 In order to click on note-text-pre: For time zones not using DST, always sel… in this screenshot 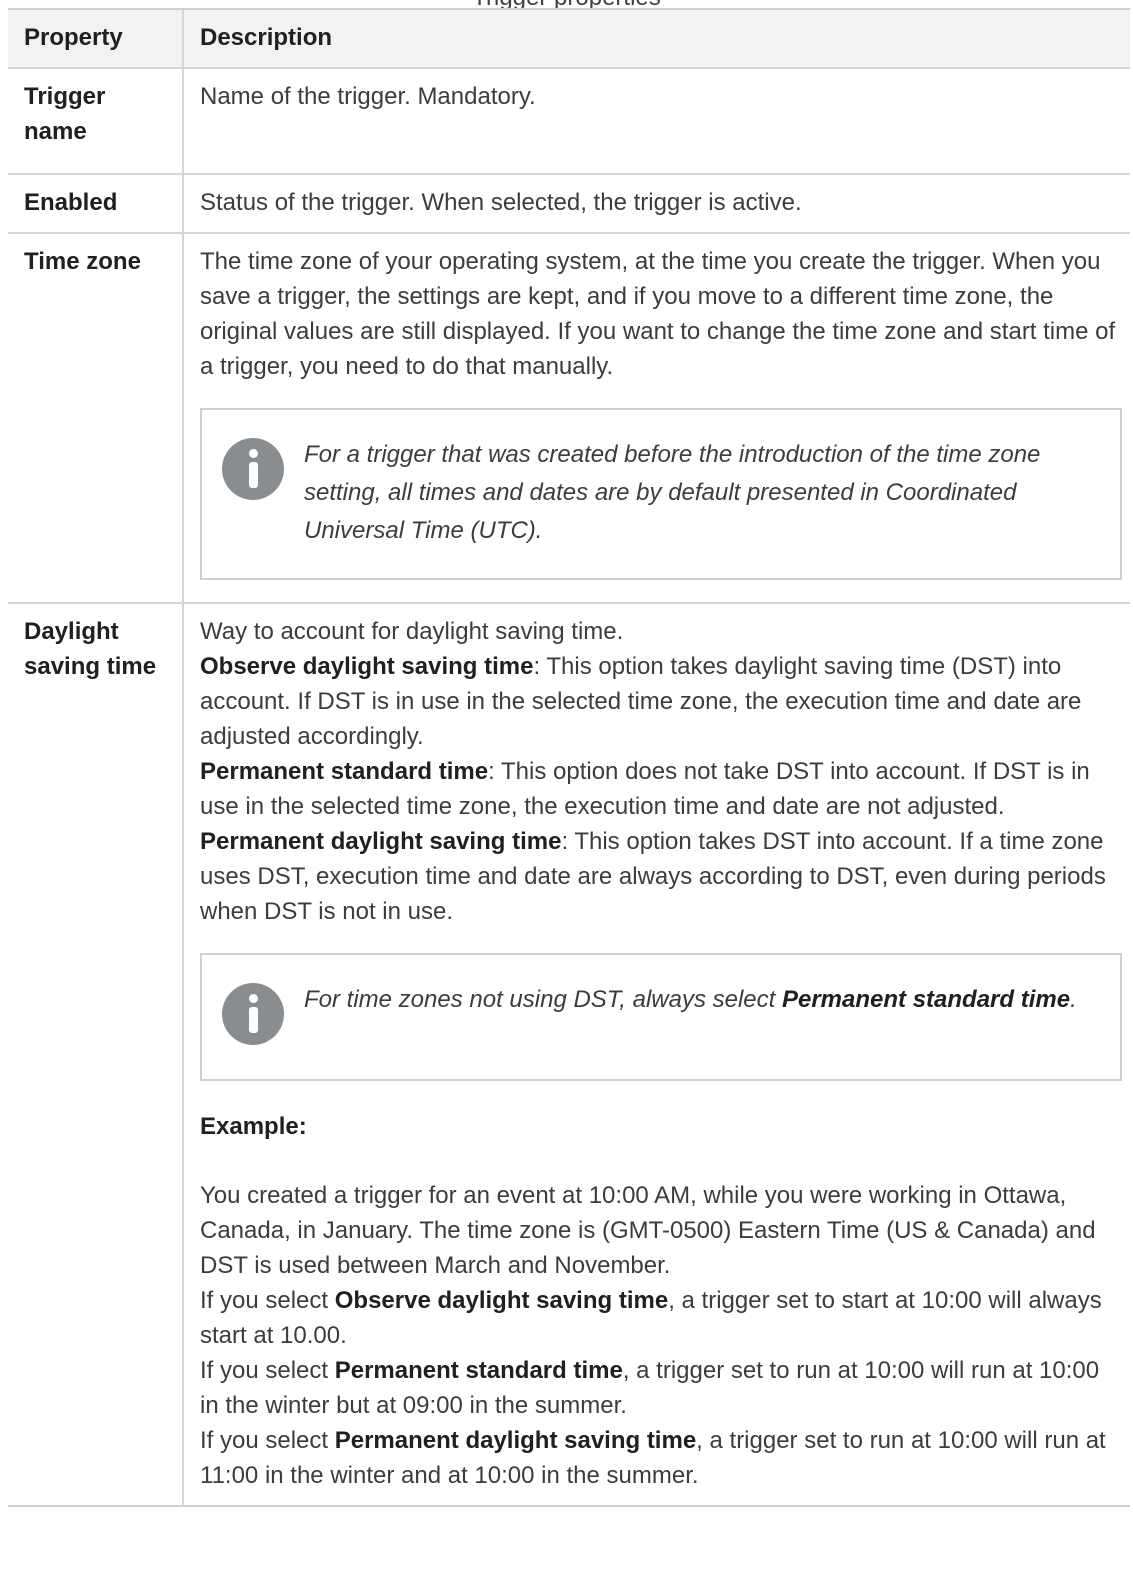, I will do `click(543, 999)`.